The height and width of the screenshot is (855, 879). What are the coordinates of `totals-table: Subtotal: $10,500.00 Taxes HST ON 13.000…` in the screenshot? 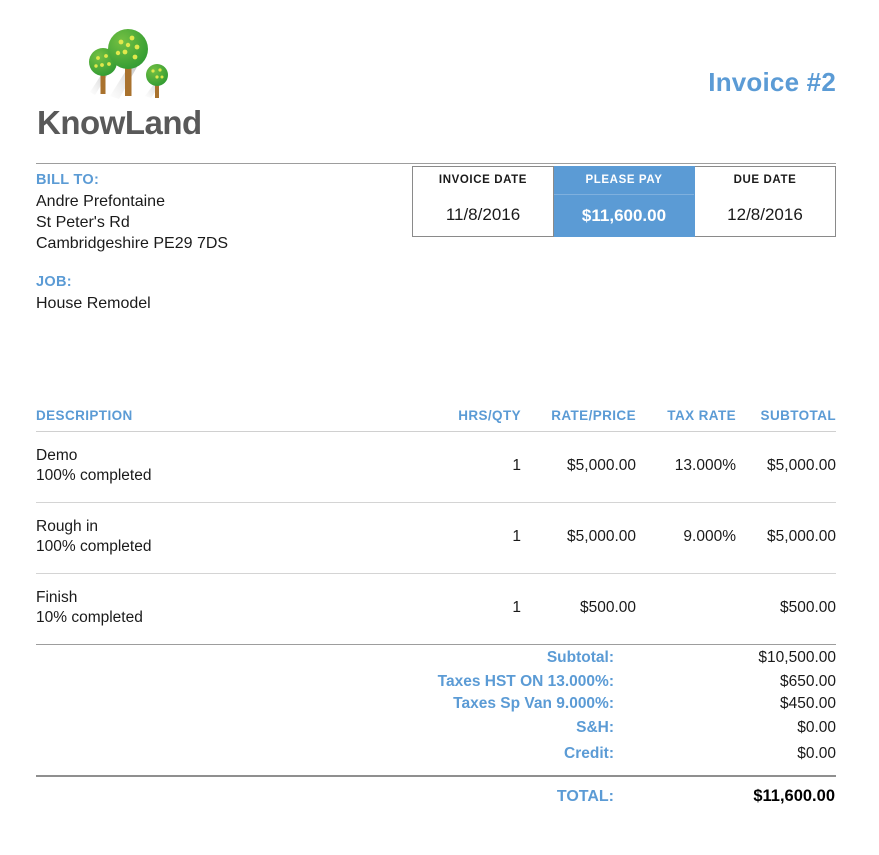 It's located at (436, 706).